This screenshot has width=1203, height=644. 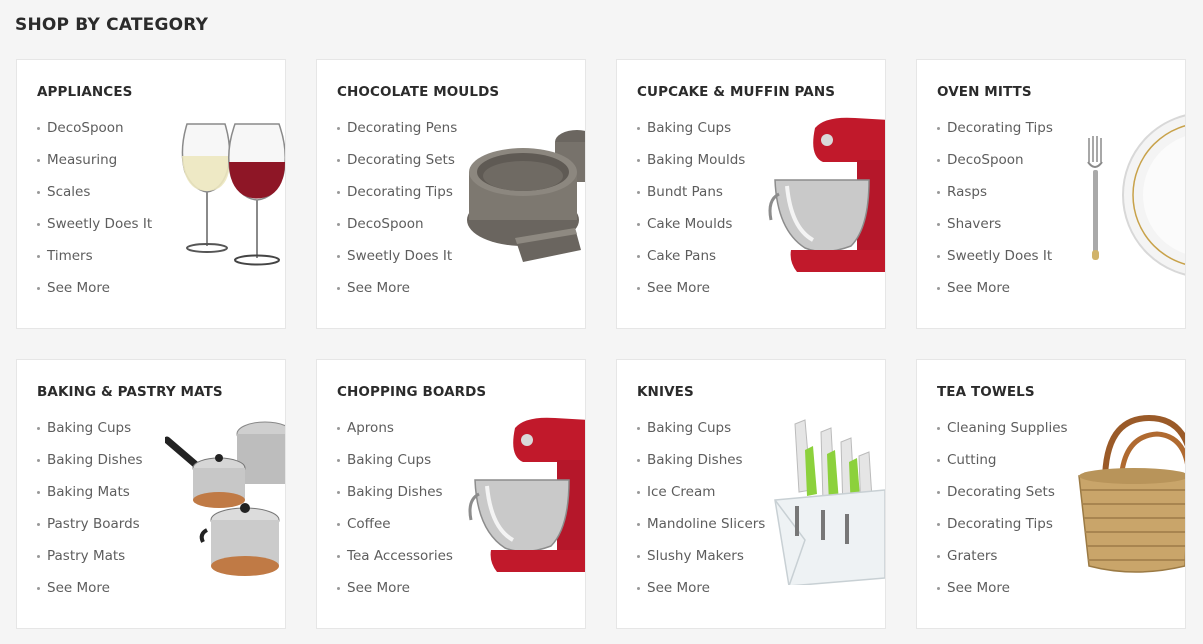 I want to click on category-link: Decorating Pens, so click(x=397, y=136).